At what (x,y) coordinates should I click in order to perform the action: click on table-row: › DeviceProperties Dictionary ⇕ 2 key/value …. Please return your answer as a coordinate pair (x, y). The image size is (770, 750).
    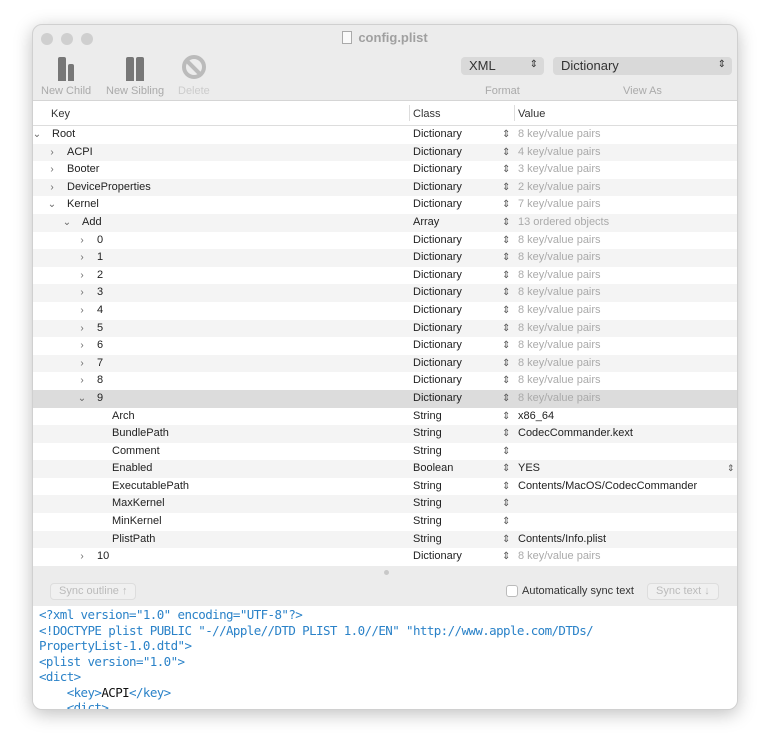
    Looking at the image, I should click on (385, 187).